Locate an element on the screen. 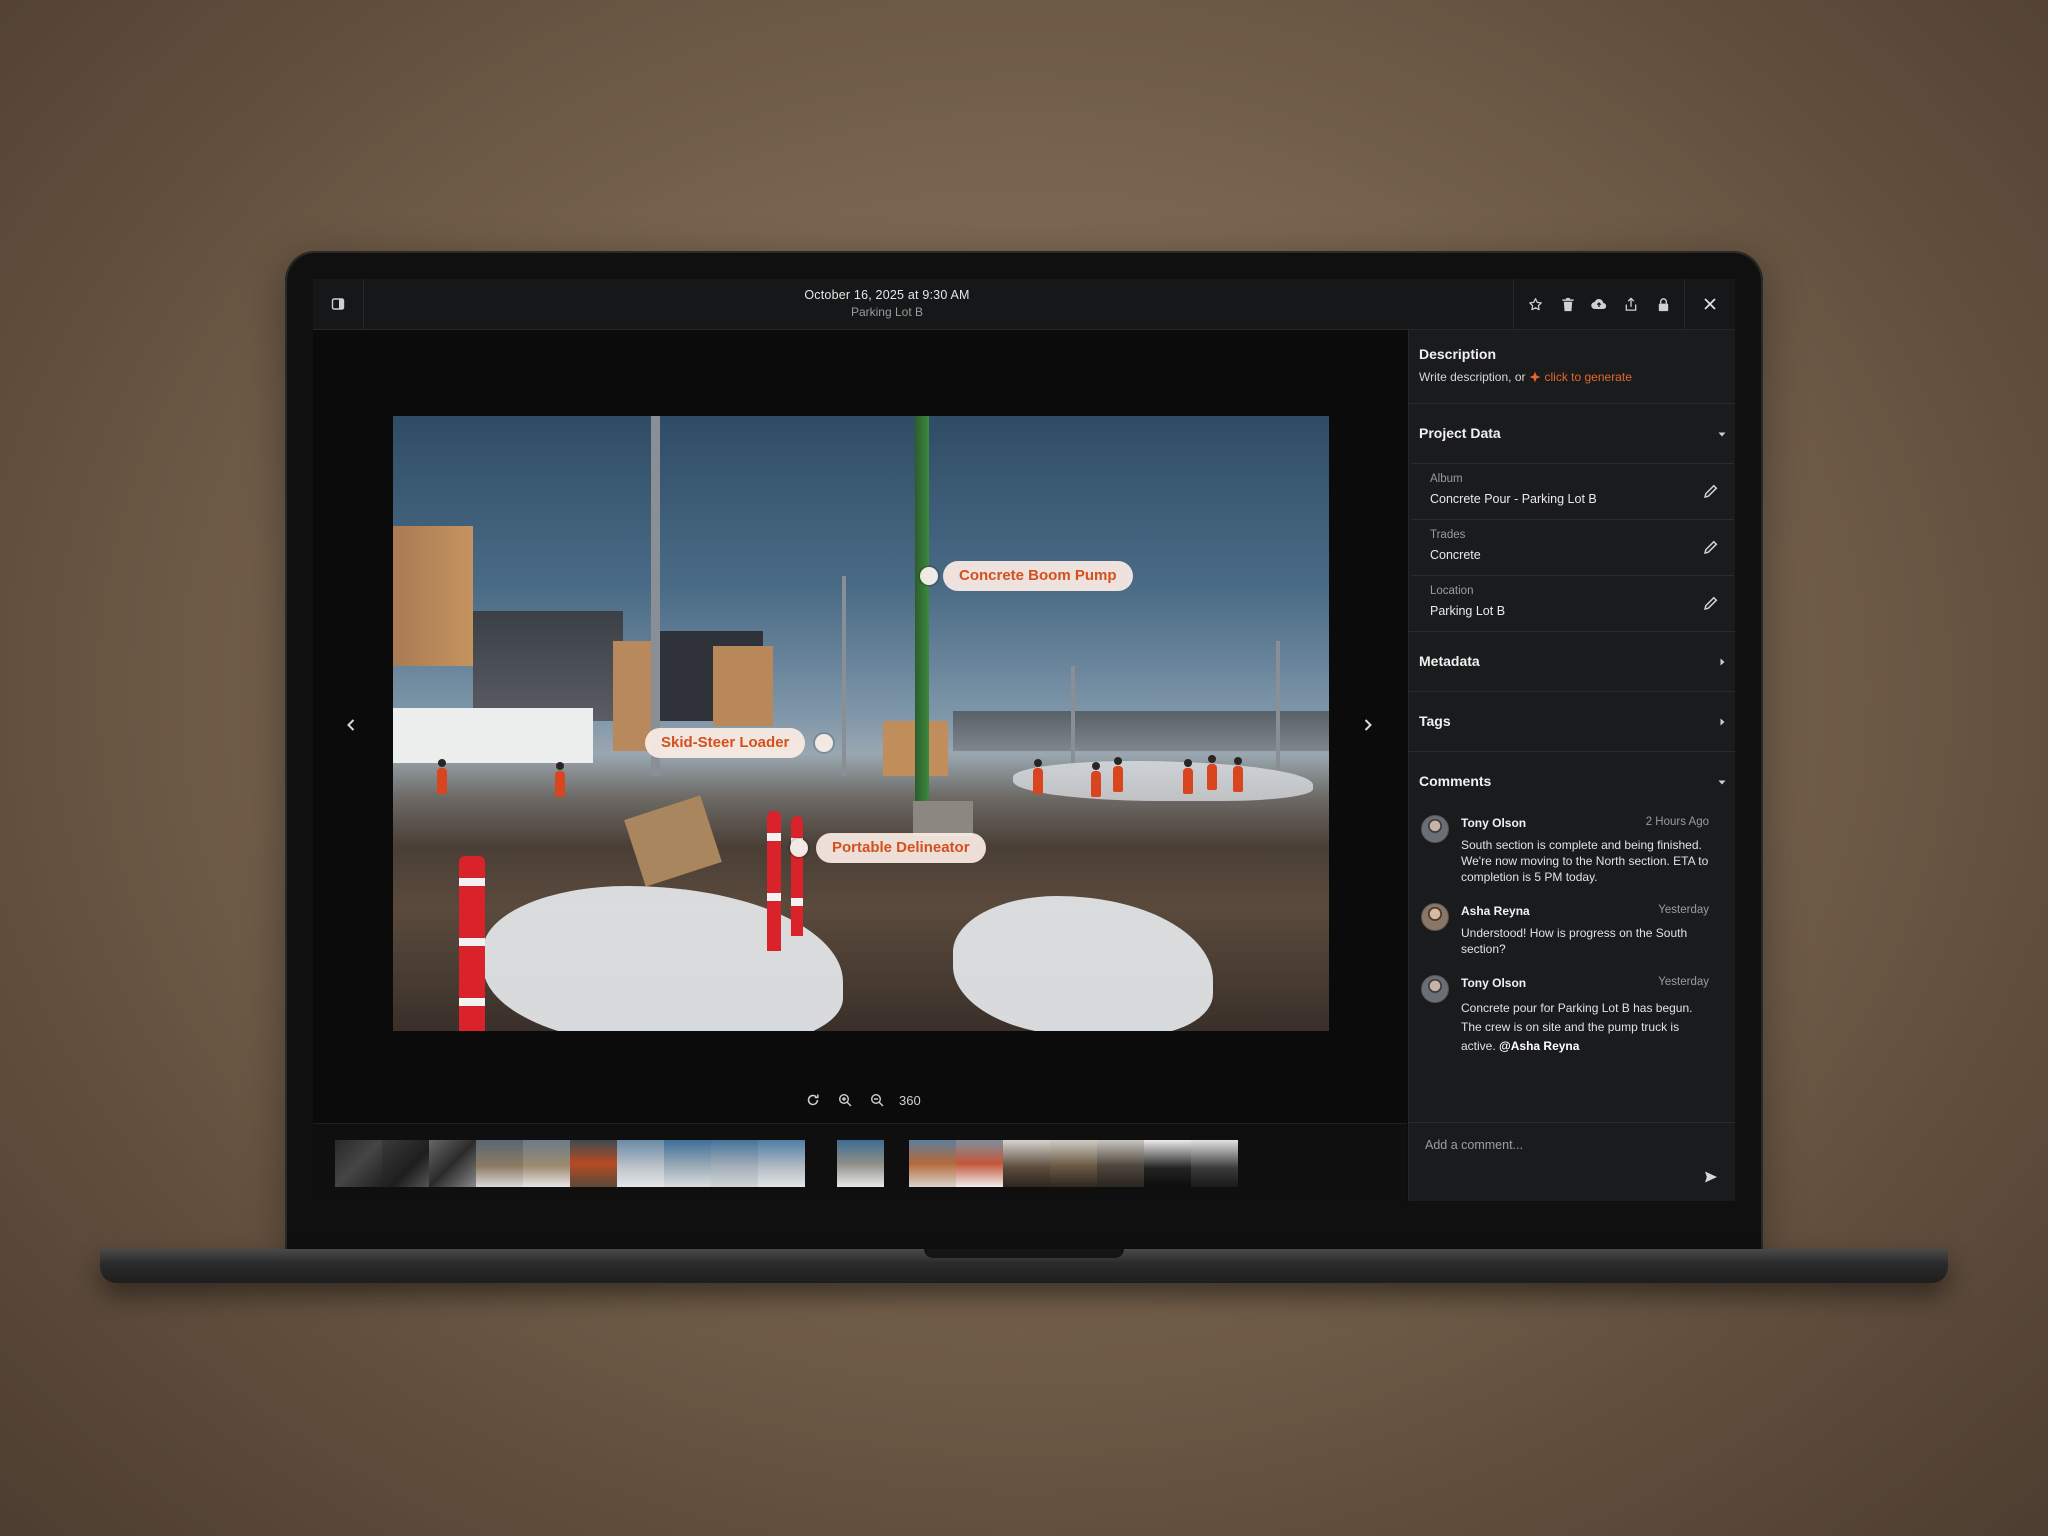  pump-boom is located at coordinates (922, 616).